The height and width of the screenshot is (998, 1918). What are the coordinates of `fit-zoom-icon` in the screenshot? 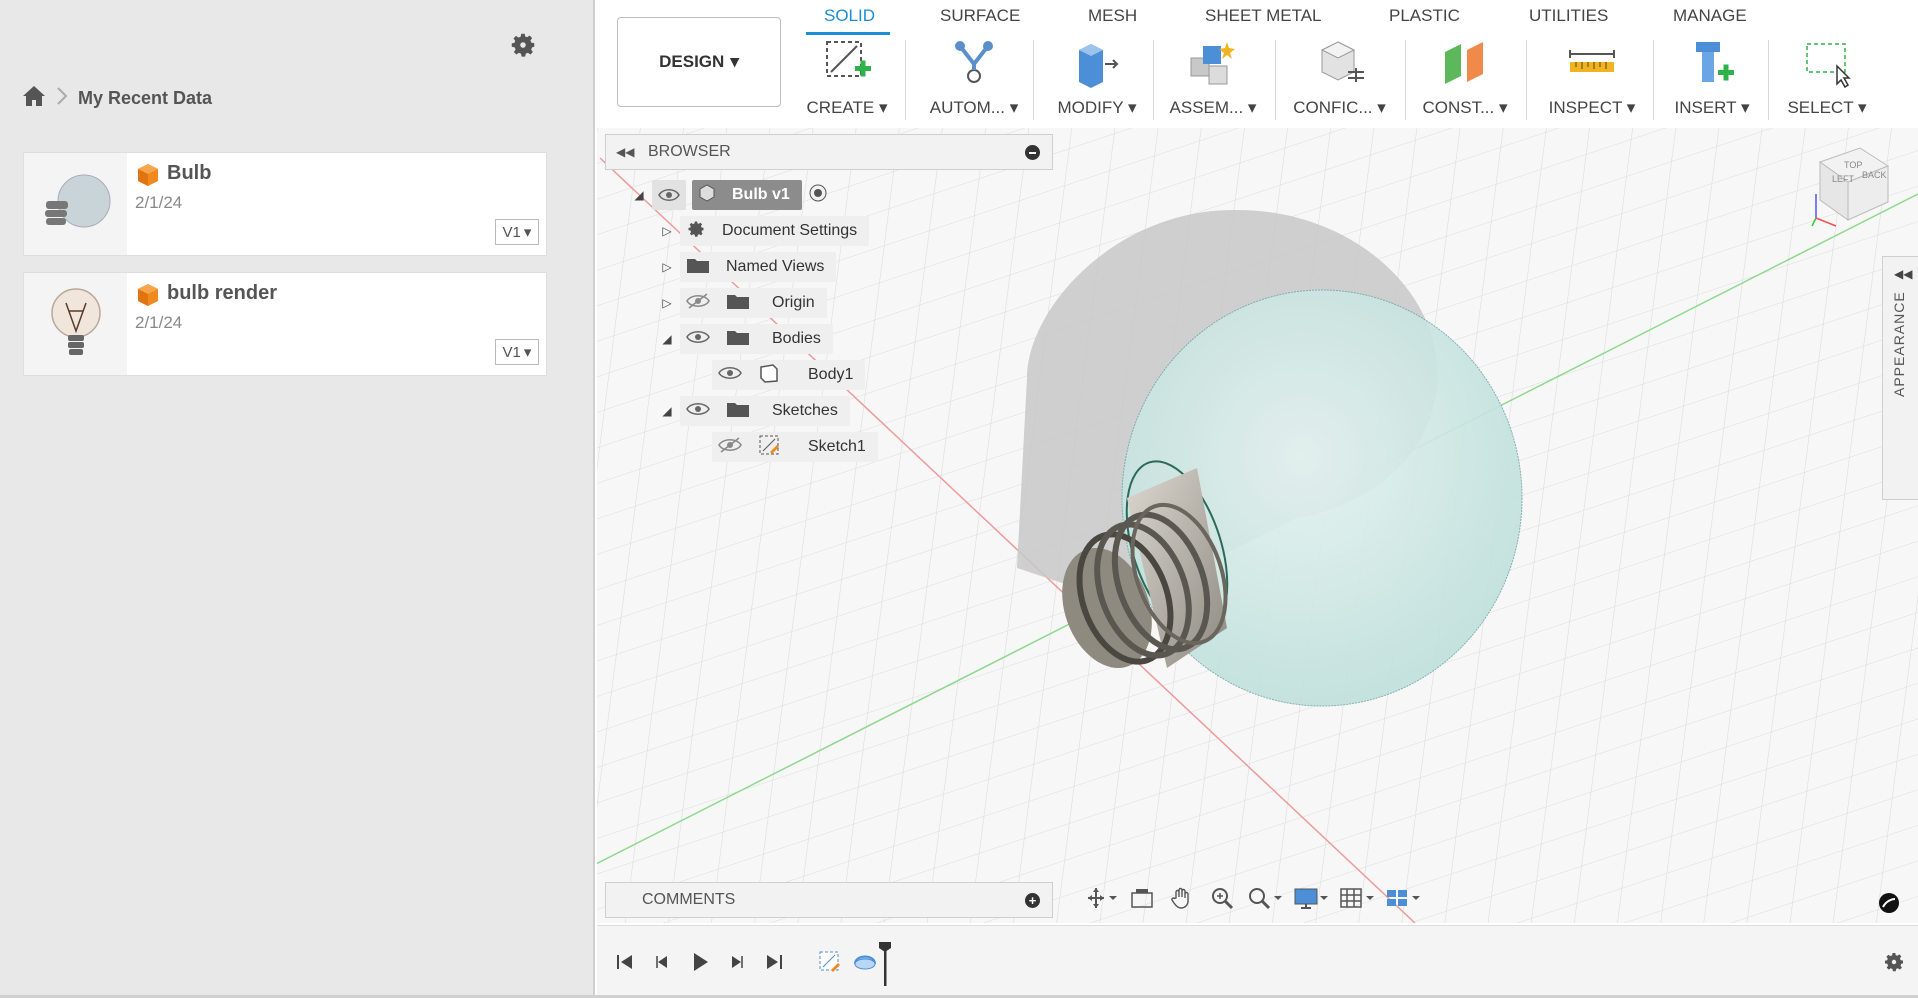 It's located at (1265, 898).